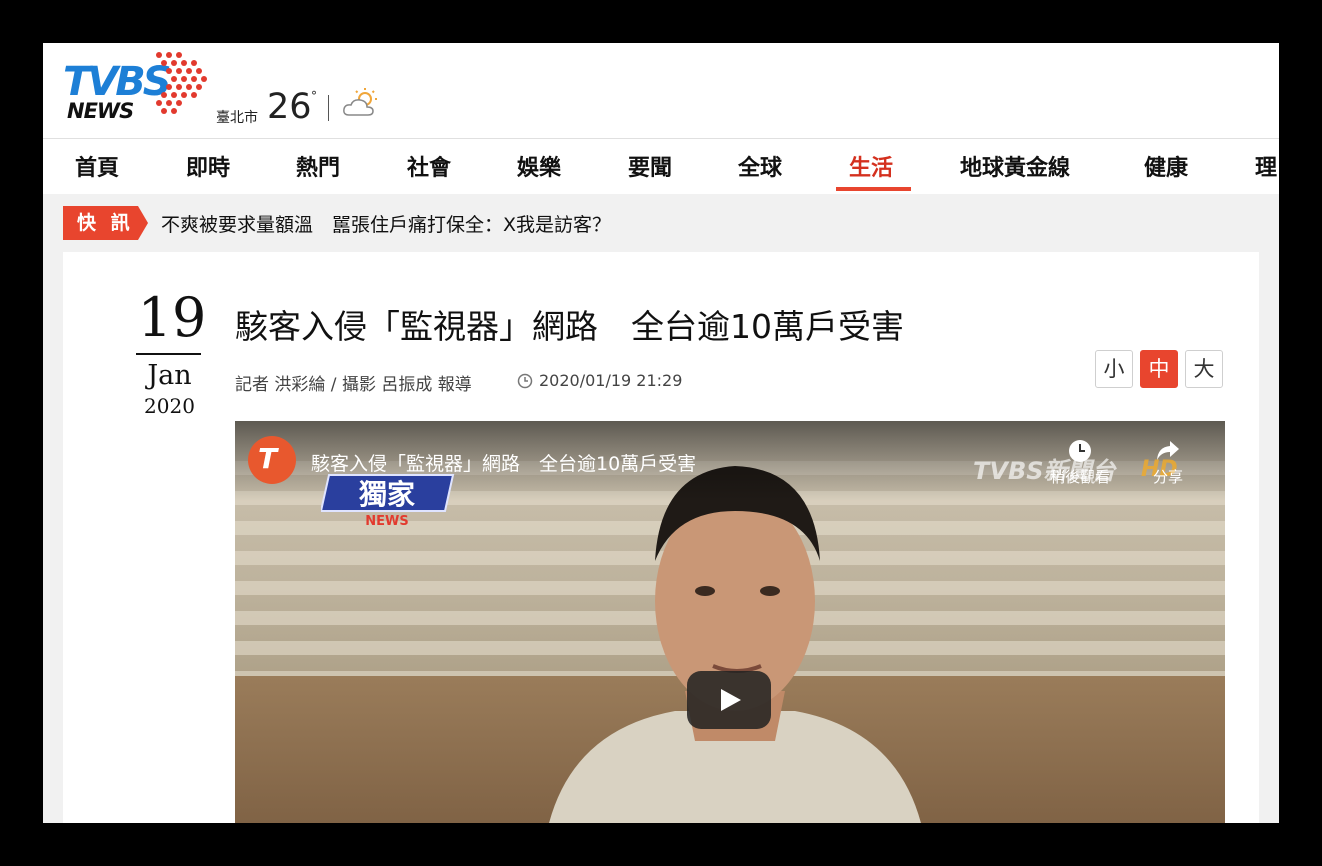 Image resolution: width=1322 pixels, height=866 pixels. Describe the element at coordinates (237, 118) in the screenshot. I see `weather-city: 臺北市` at that location.